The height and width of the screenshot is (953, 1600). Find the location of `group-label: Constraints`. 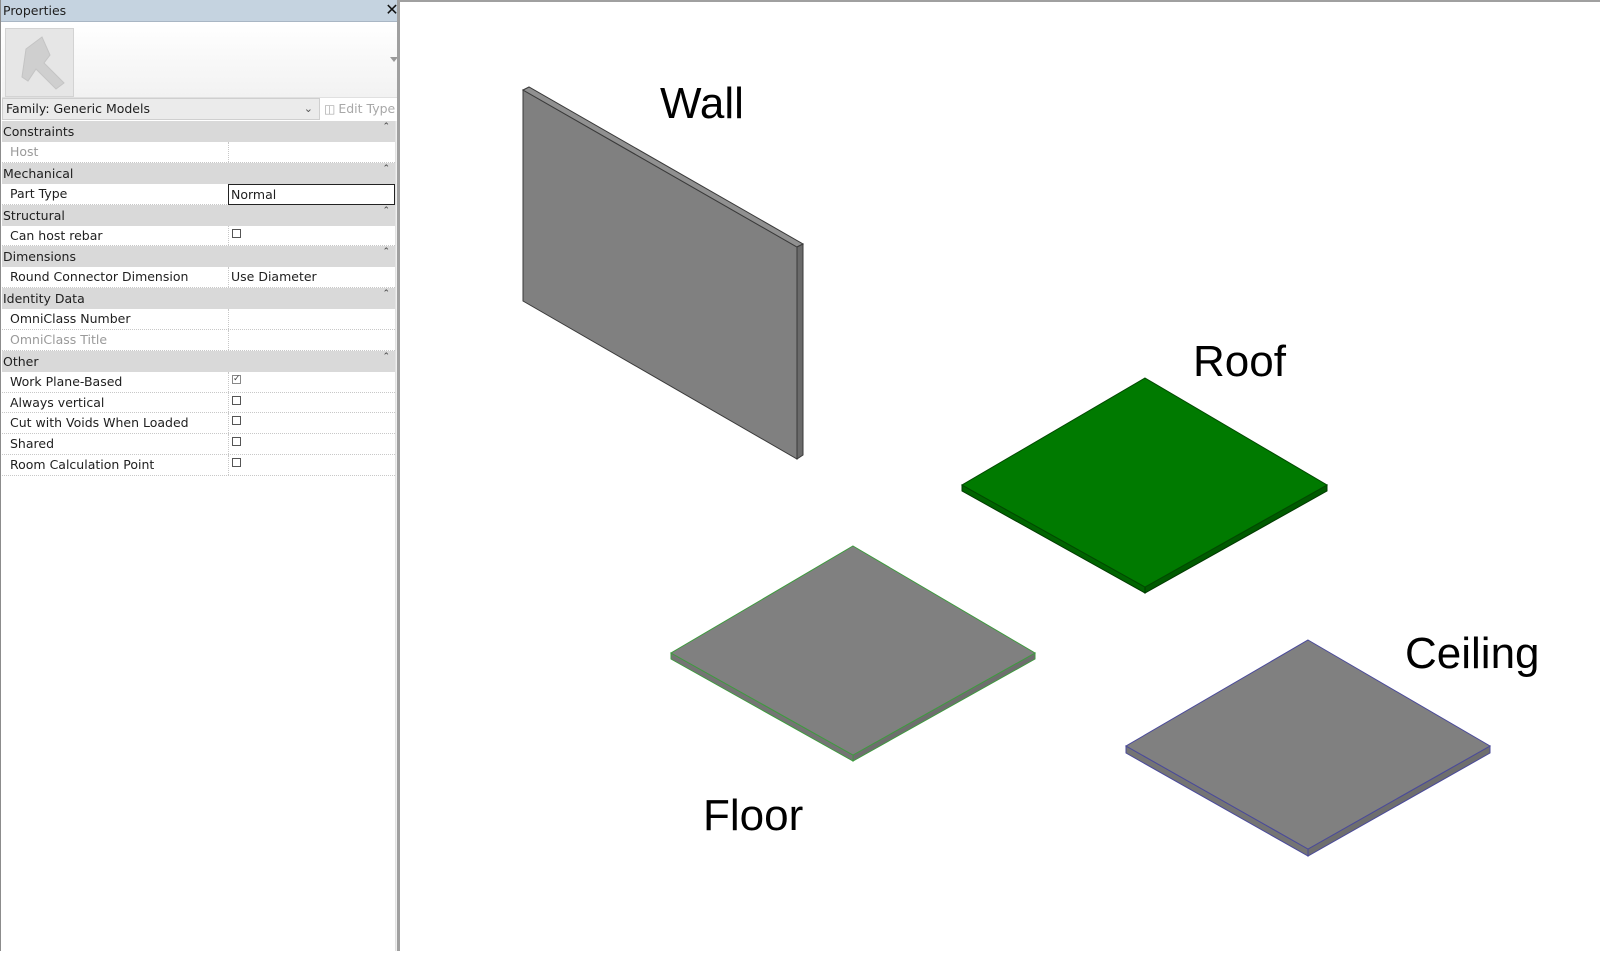

group-label: Constraints is located at coordinates (39, 131).